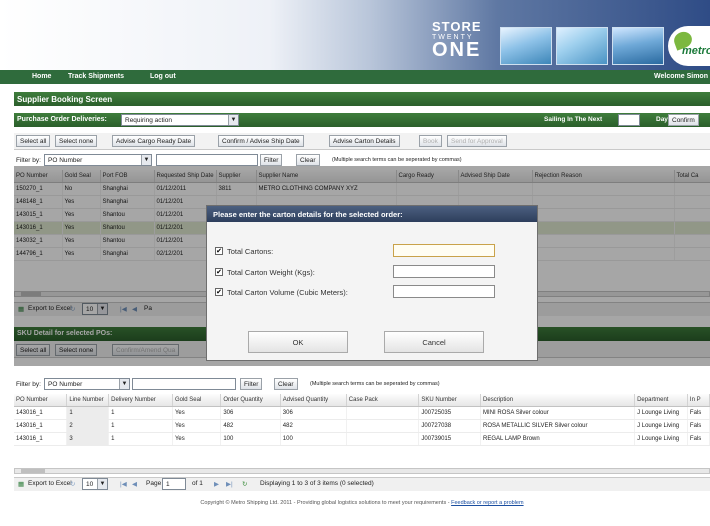 This screenshot has width=710, height=526. Describe the element at coordinates (154, 141) in the screenshot. I see `advise-cargo-ready-button: Advise Cargo Ready Date` at that location.